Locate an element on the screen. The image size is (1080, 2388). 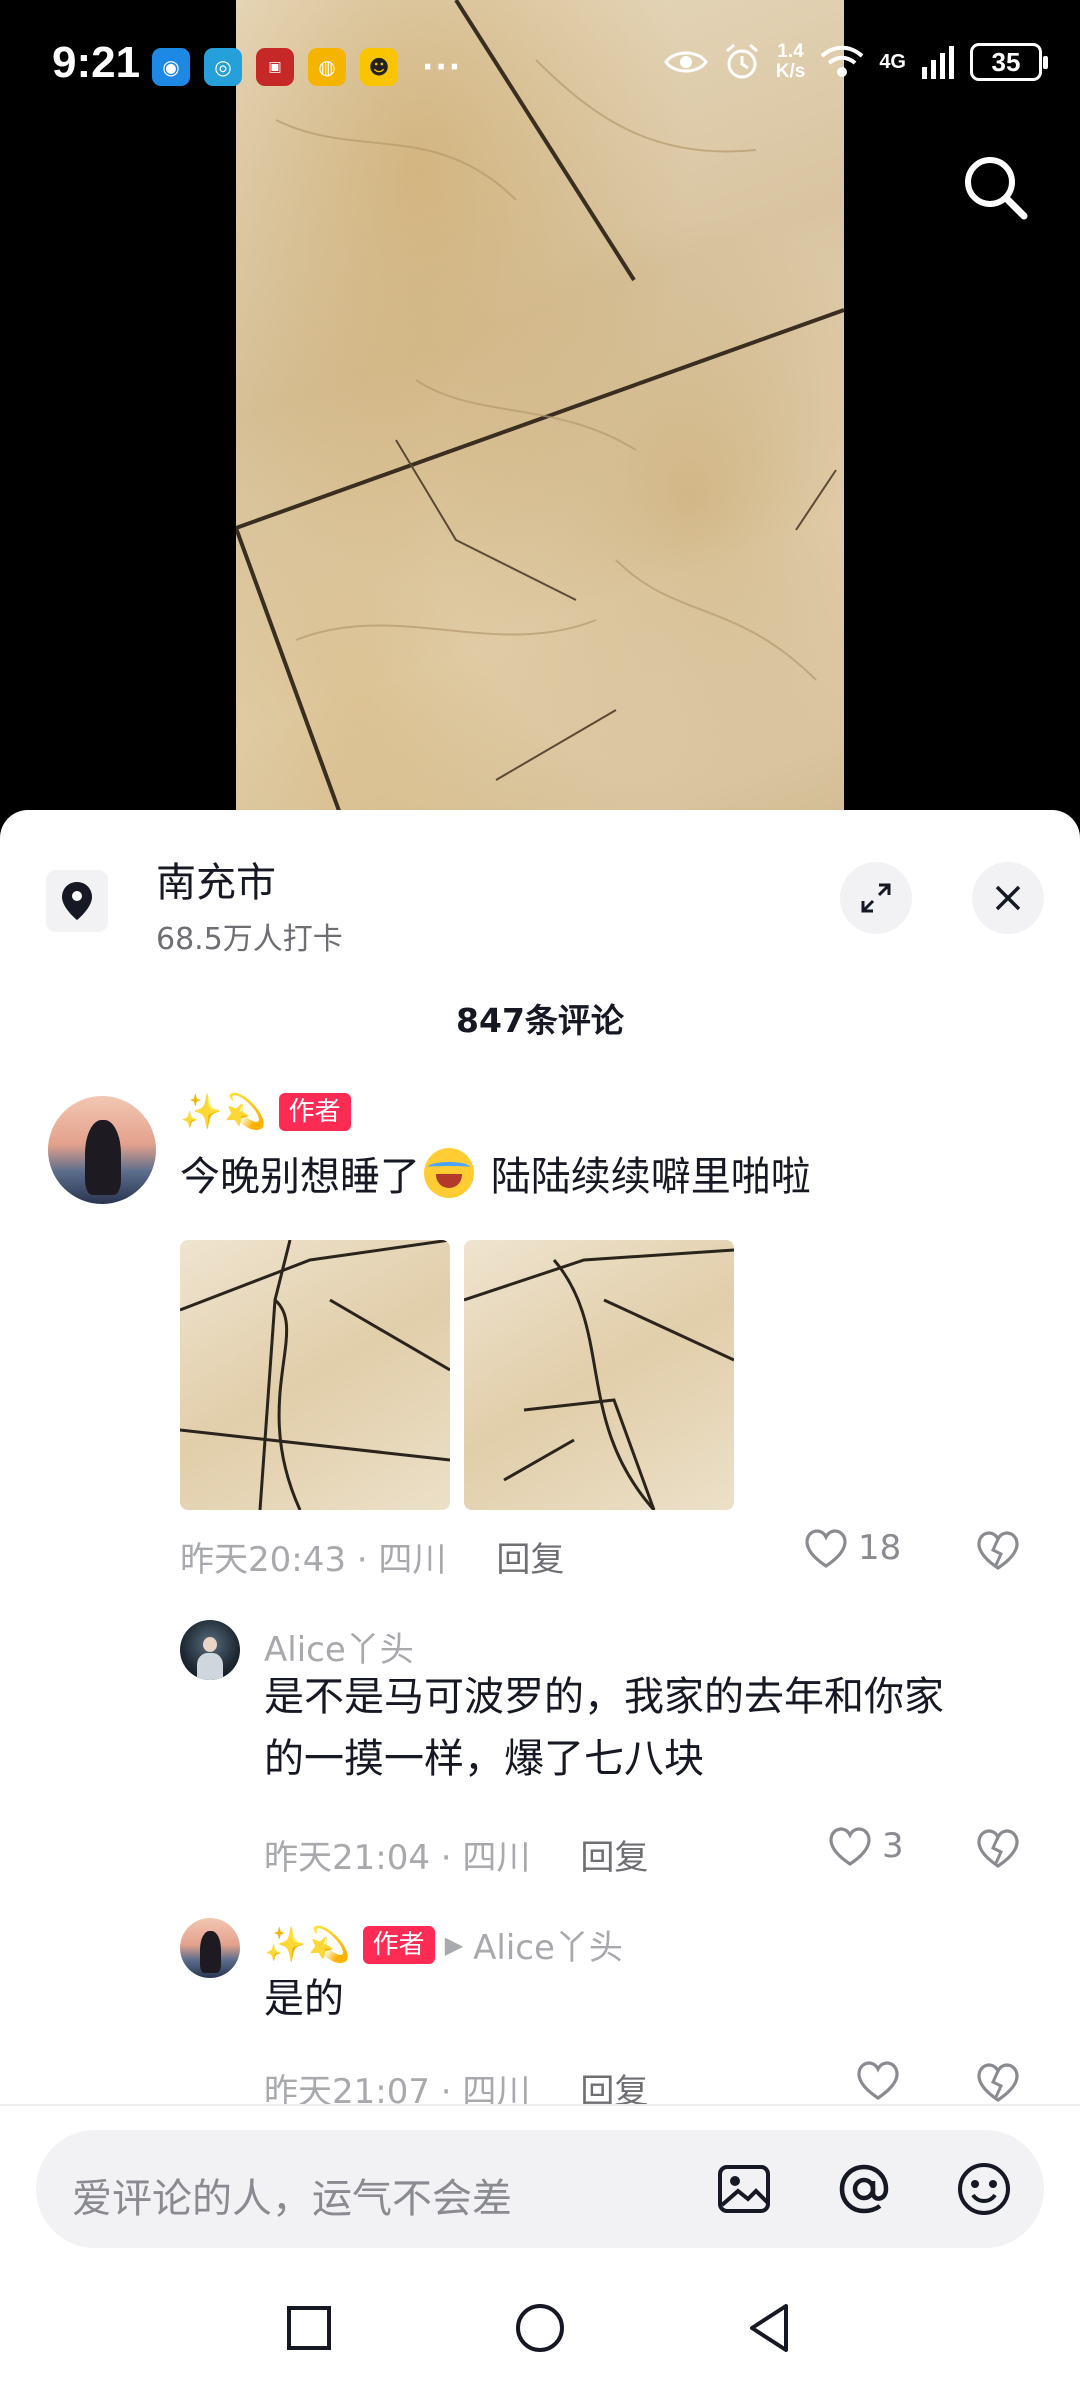
recent-apps-button is located at coordinates (309, 2328).